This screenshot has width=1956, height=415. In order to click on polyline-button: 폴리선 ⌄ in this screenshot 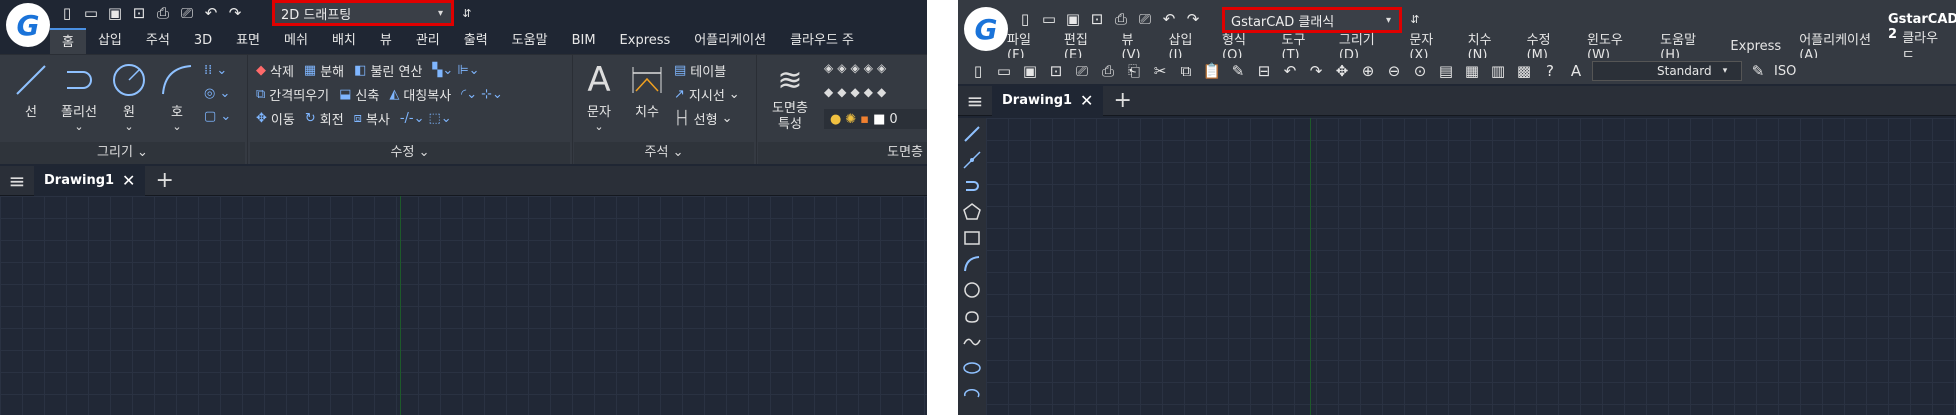, I will do `click(79, 96)`.